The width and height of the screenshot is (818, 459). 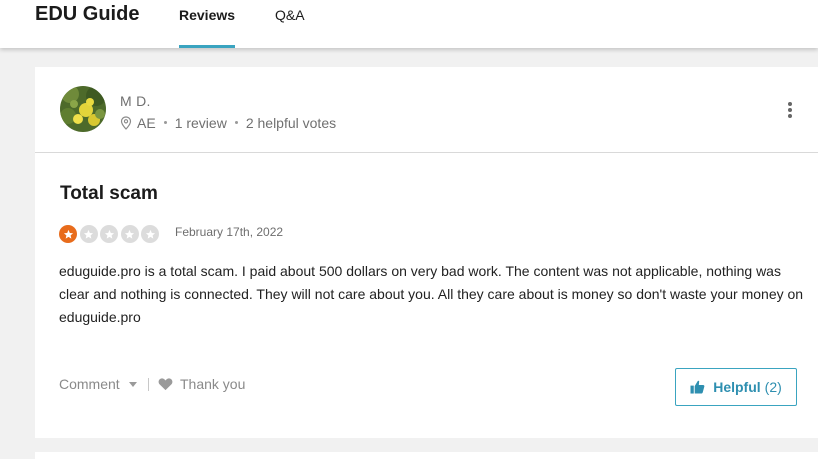 What do you see at coordinates (773, 387) in the screenshot?
I see `helpful-count: (2)` at bounding box center [773, 387].